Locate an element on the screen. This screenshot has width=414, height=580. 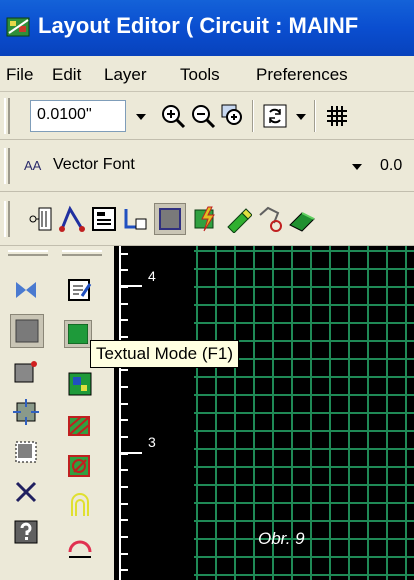
zoom-window-icon is located at coordinates (233, 116).